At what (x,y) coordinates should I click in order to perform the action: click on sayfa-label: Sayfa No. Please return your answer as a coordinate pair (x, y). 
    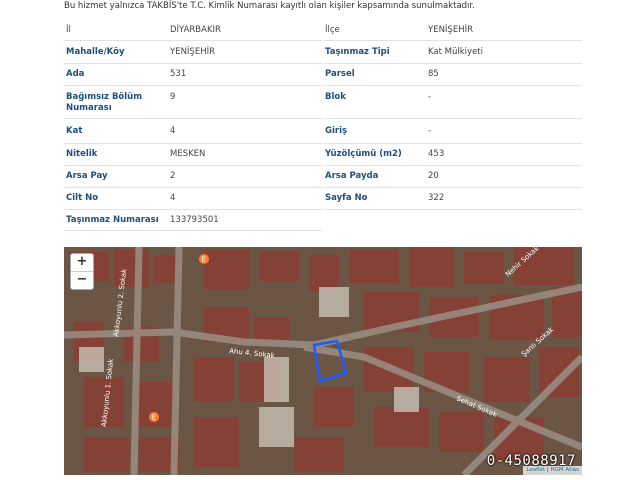
    Looking at the image, I should click on (346, 198).